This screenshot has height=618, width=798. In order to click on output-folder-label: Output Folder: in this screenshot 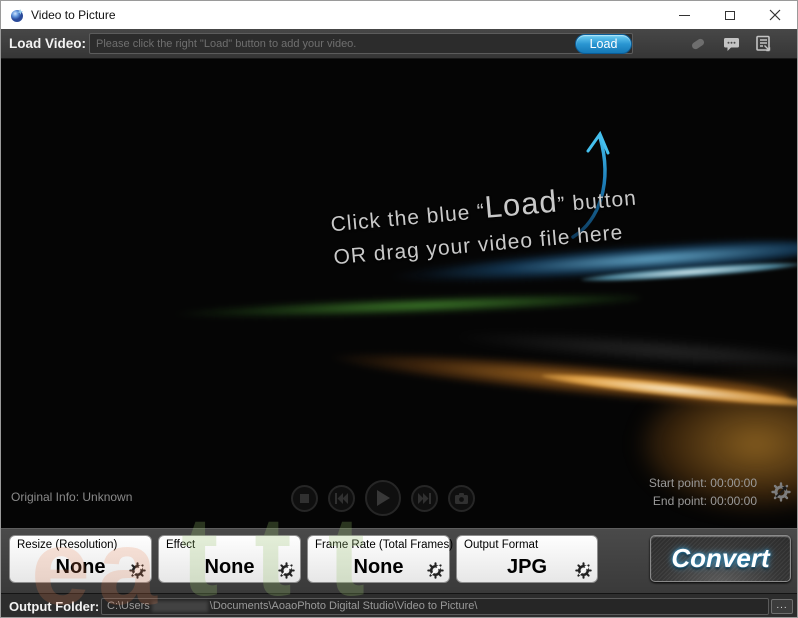, I will do `click(54, 606)`.